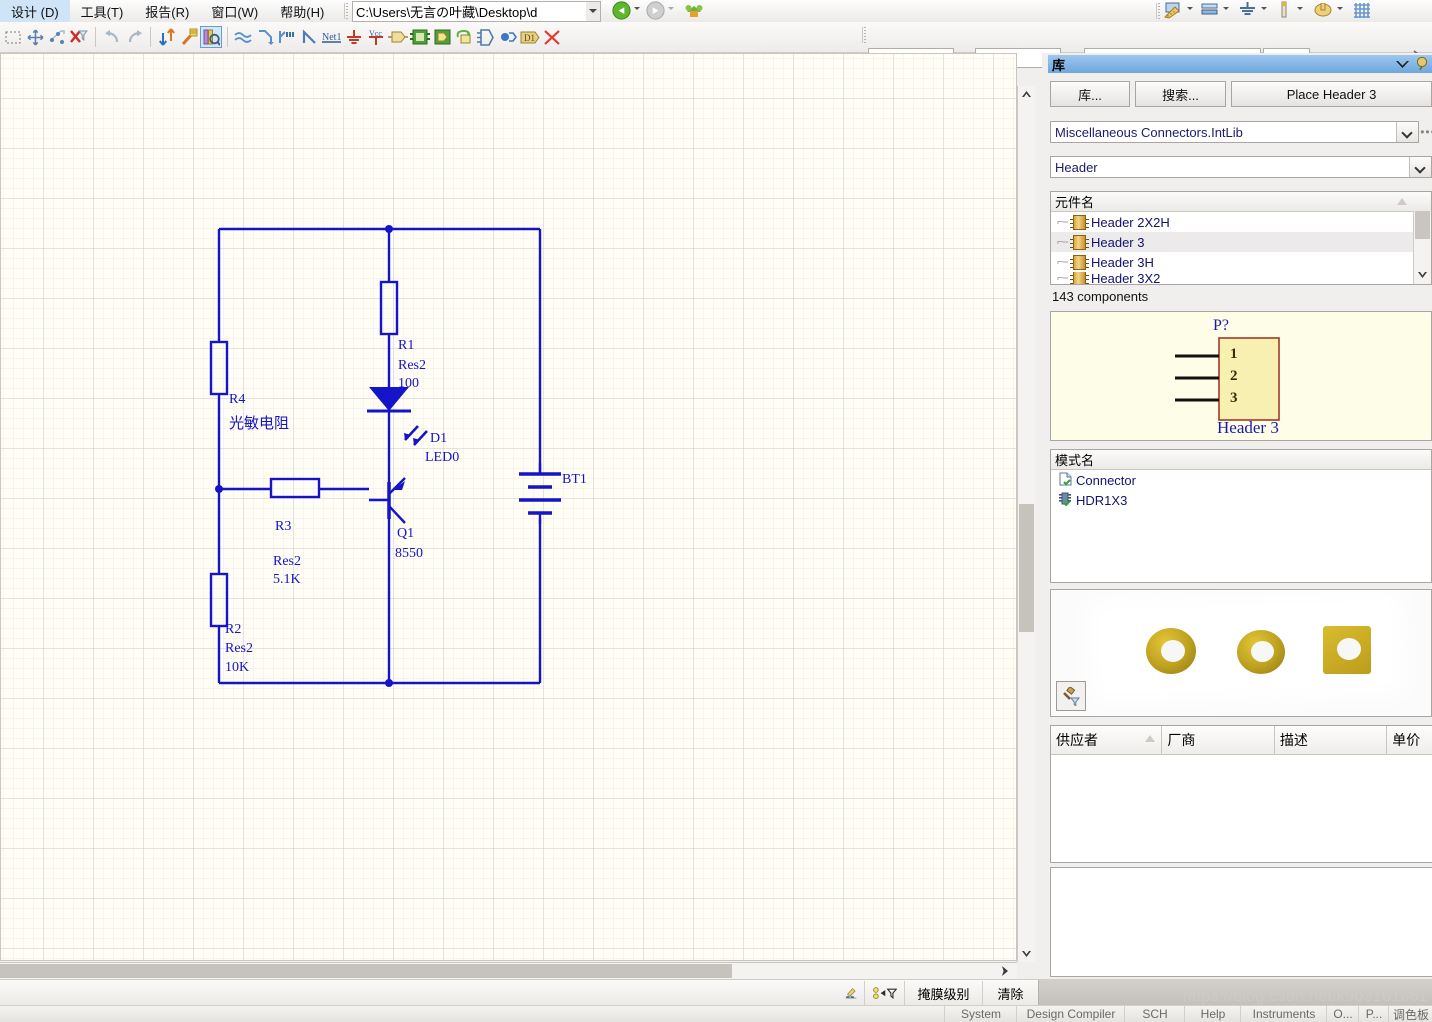 The image size is (1432, 1022). Describe the element at coordinates (943, 993) in the screenshot. I see `mask-level-button: 掩膜级别` at that location.